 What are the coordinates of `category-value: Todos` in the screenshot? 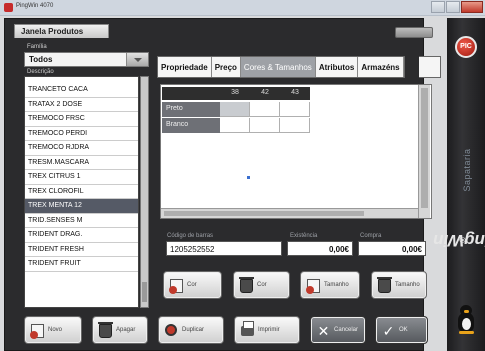 It's located at (41, 59).